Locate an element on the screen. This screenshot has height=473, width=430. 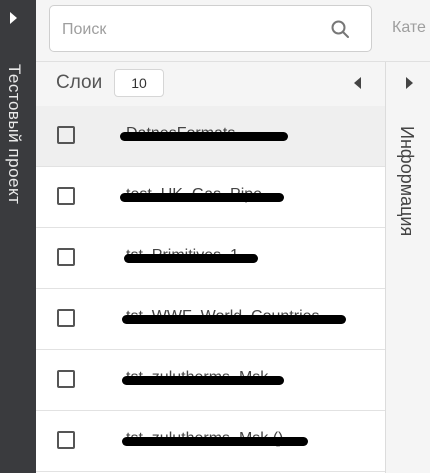
layers-title: Слои is located at coordinates (79, 82).